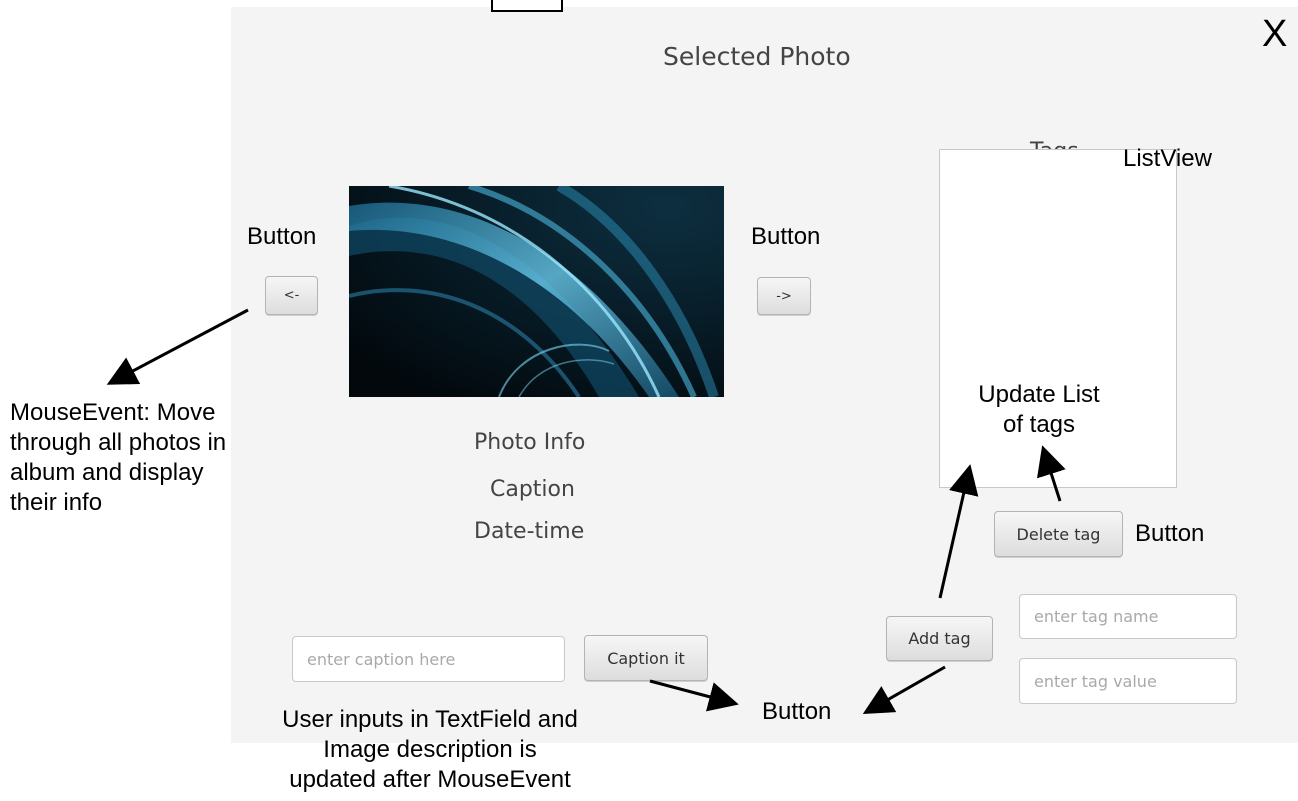  What do you see at coordinates (904, 689) in the screenshot?
I see `arrow-addtag-to-button` at bounding box center [904, 689].